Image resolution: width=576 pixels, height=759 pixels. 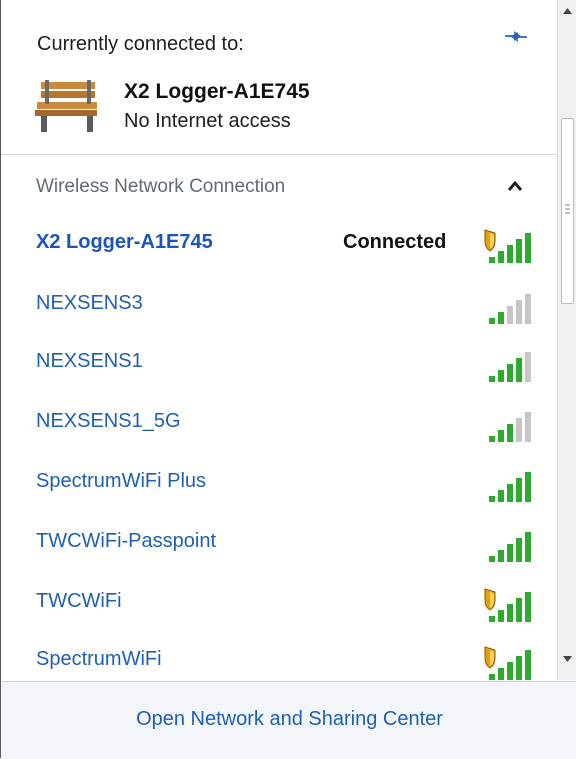 What do you see at coordinates (279, 484) in the screenshot?
I see `network-row: SpectrumWiFi Plus` at bounding box center [279, 484].